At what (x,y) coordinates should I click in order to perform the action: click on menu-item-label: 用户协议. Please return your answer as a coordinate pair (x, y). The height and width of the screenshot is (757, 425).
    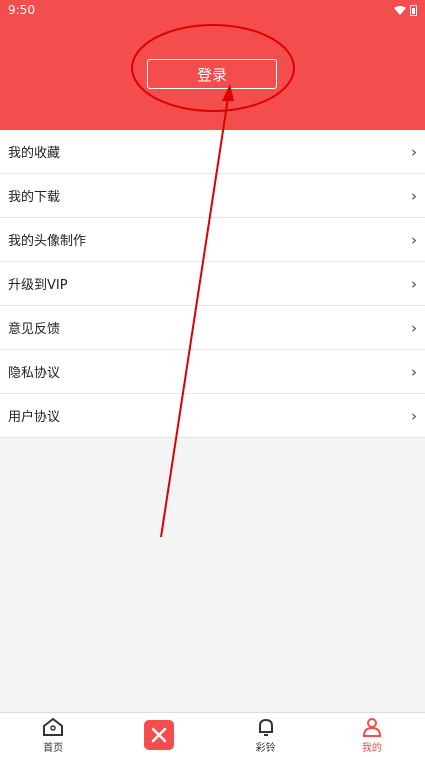
    Looking at the image, I should click on (34, 417).